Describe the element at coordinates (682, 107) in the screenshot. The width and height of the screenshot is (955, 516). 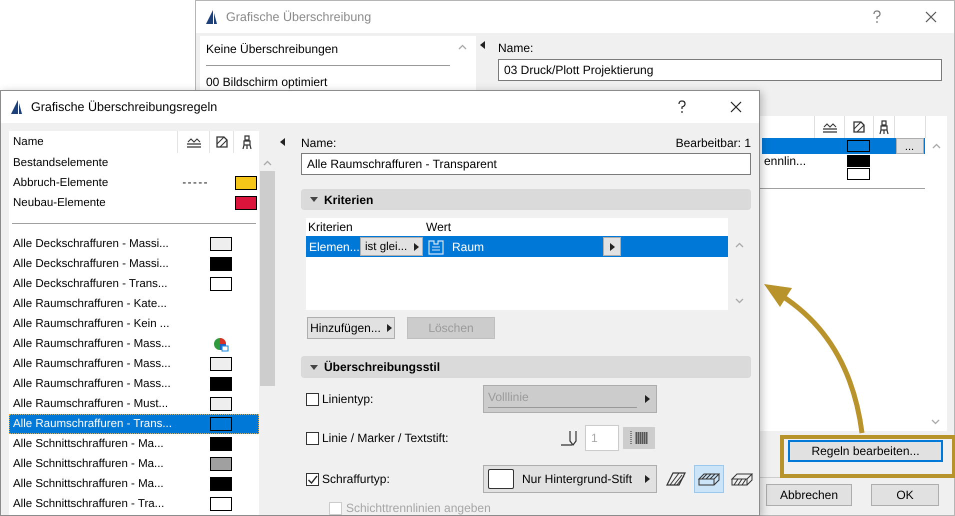
I see `help-icon` at that location.